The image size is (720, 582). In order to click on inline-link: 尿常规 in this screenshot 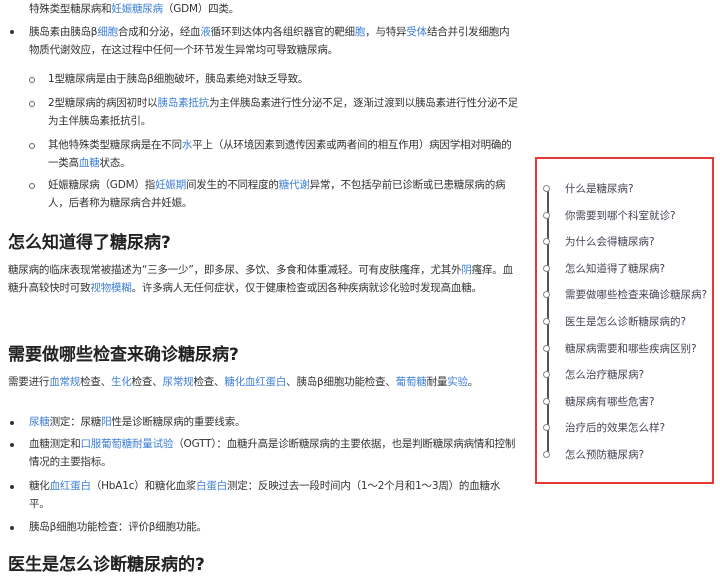, I will do `click(178, 382)`.